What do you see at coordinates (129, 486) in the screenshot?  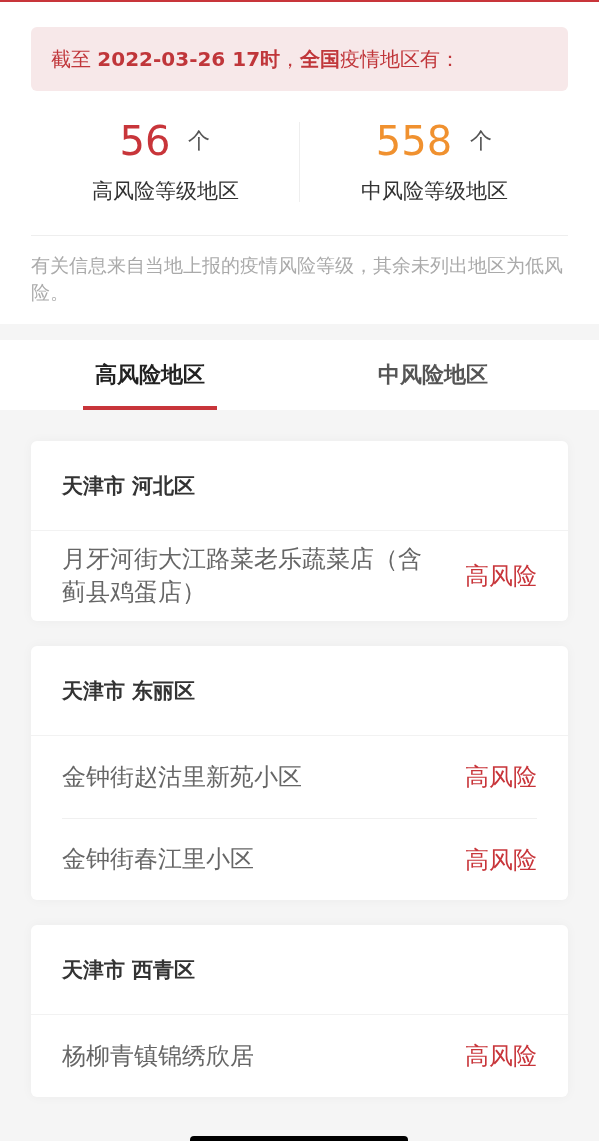 I see `city-district-title: 天津市 河北区` at bounding box center [129, 486].